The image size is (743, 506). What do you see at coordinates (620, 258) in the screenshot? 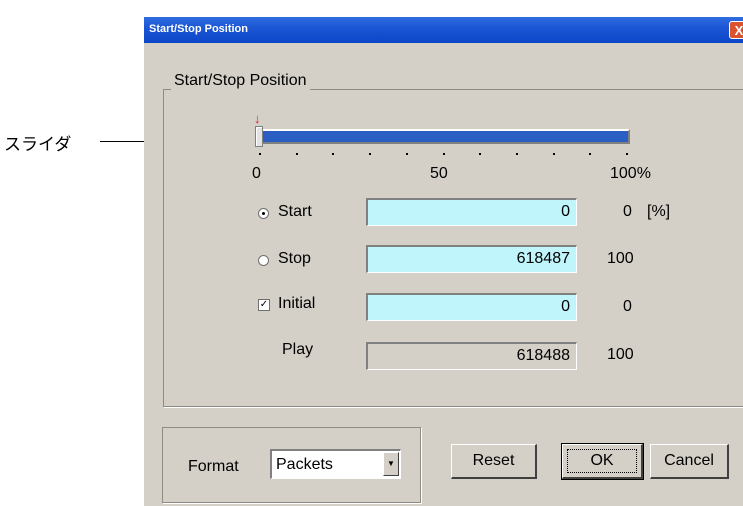
I see `stop-percent: 100` at bounding box center [620, 258].